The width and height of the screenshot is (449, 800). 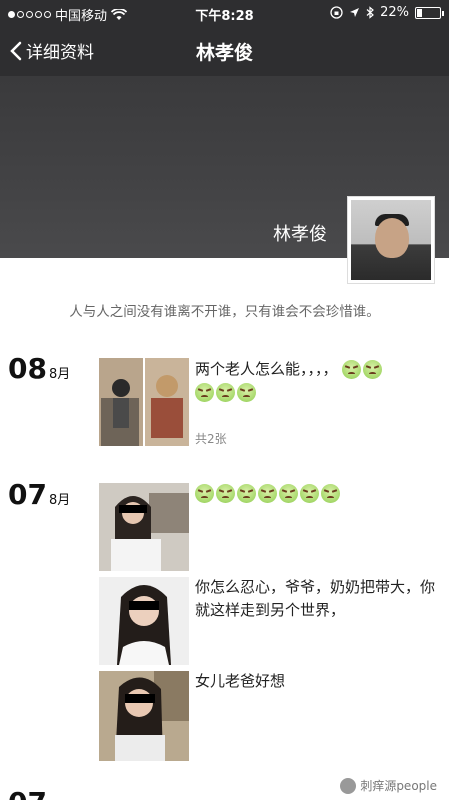 I want to click on timeline-date: 07, so click(x=27, y=793).